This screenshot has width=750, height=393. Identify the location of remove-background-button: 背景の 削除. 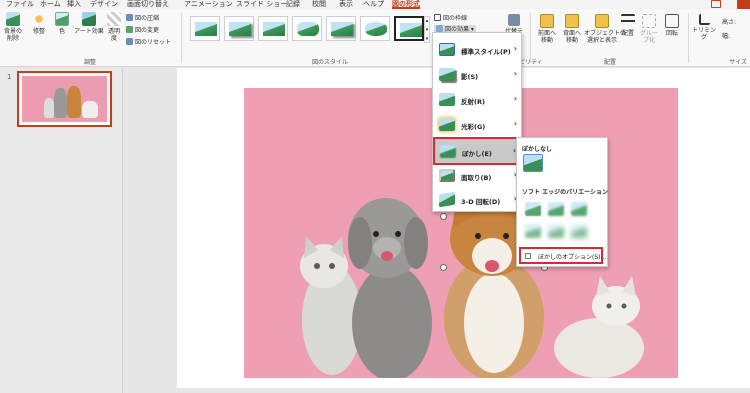
(13, 27).